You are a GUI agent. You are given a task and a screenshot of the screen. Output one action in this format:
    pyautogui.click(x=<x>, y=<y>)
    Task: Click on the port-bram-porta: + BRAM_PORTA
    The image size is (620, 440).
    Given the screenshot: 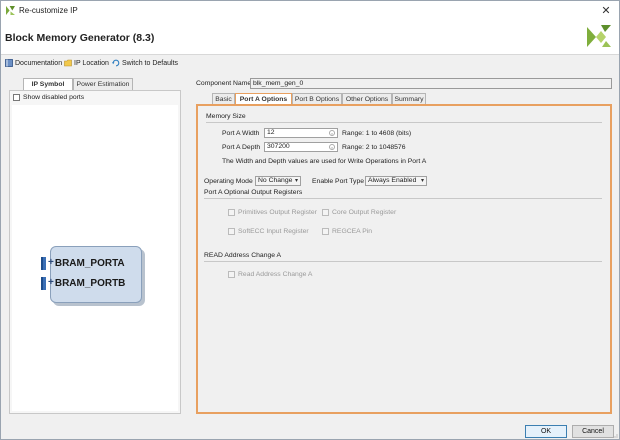 What is the action you would take?
    pyautogui.click(x=83, y=263)
    